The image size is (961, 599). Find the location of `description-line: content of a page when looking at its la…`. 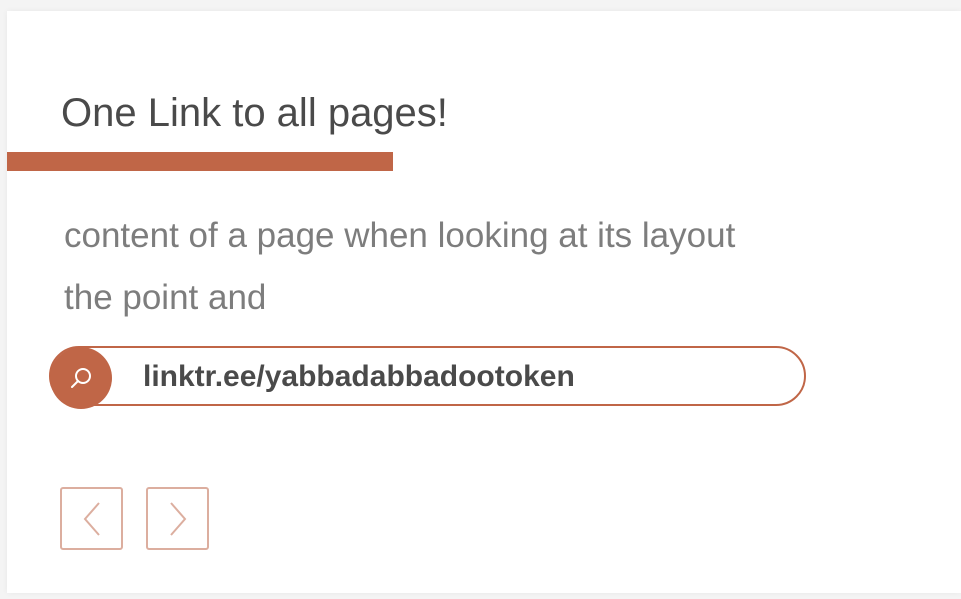

description-line: content of a page when looking at its la… is located at coordinates (400, 235).